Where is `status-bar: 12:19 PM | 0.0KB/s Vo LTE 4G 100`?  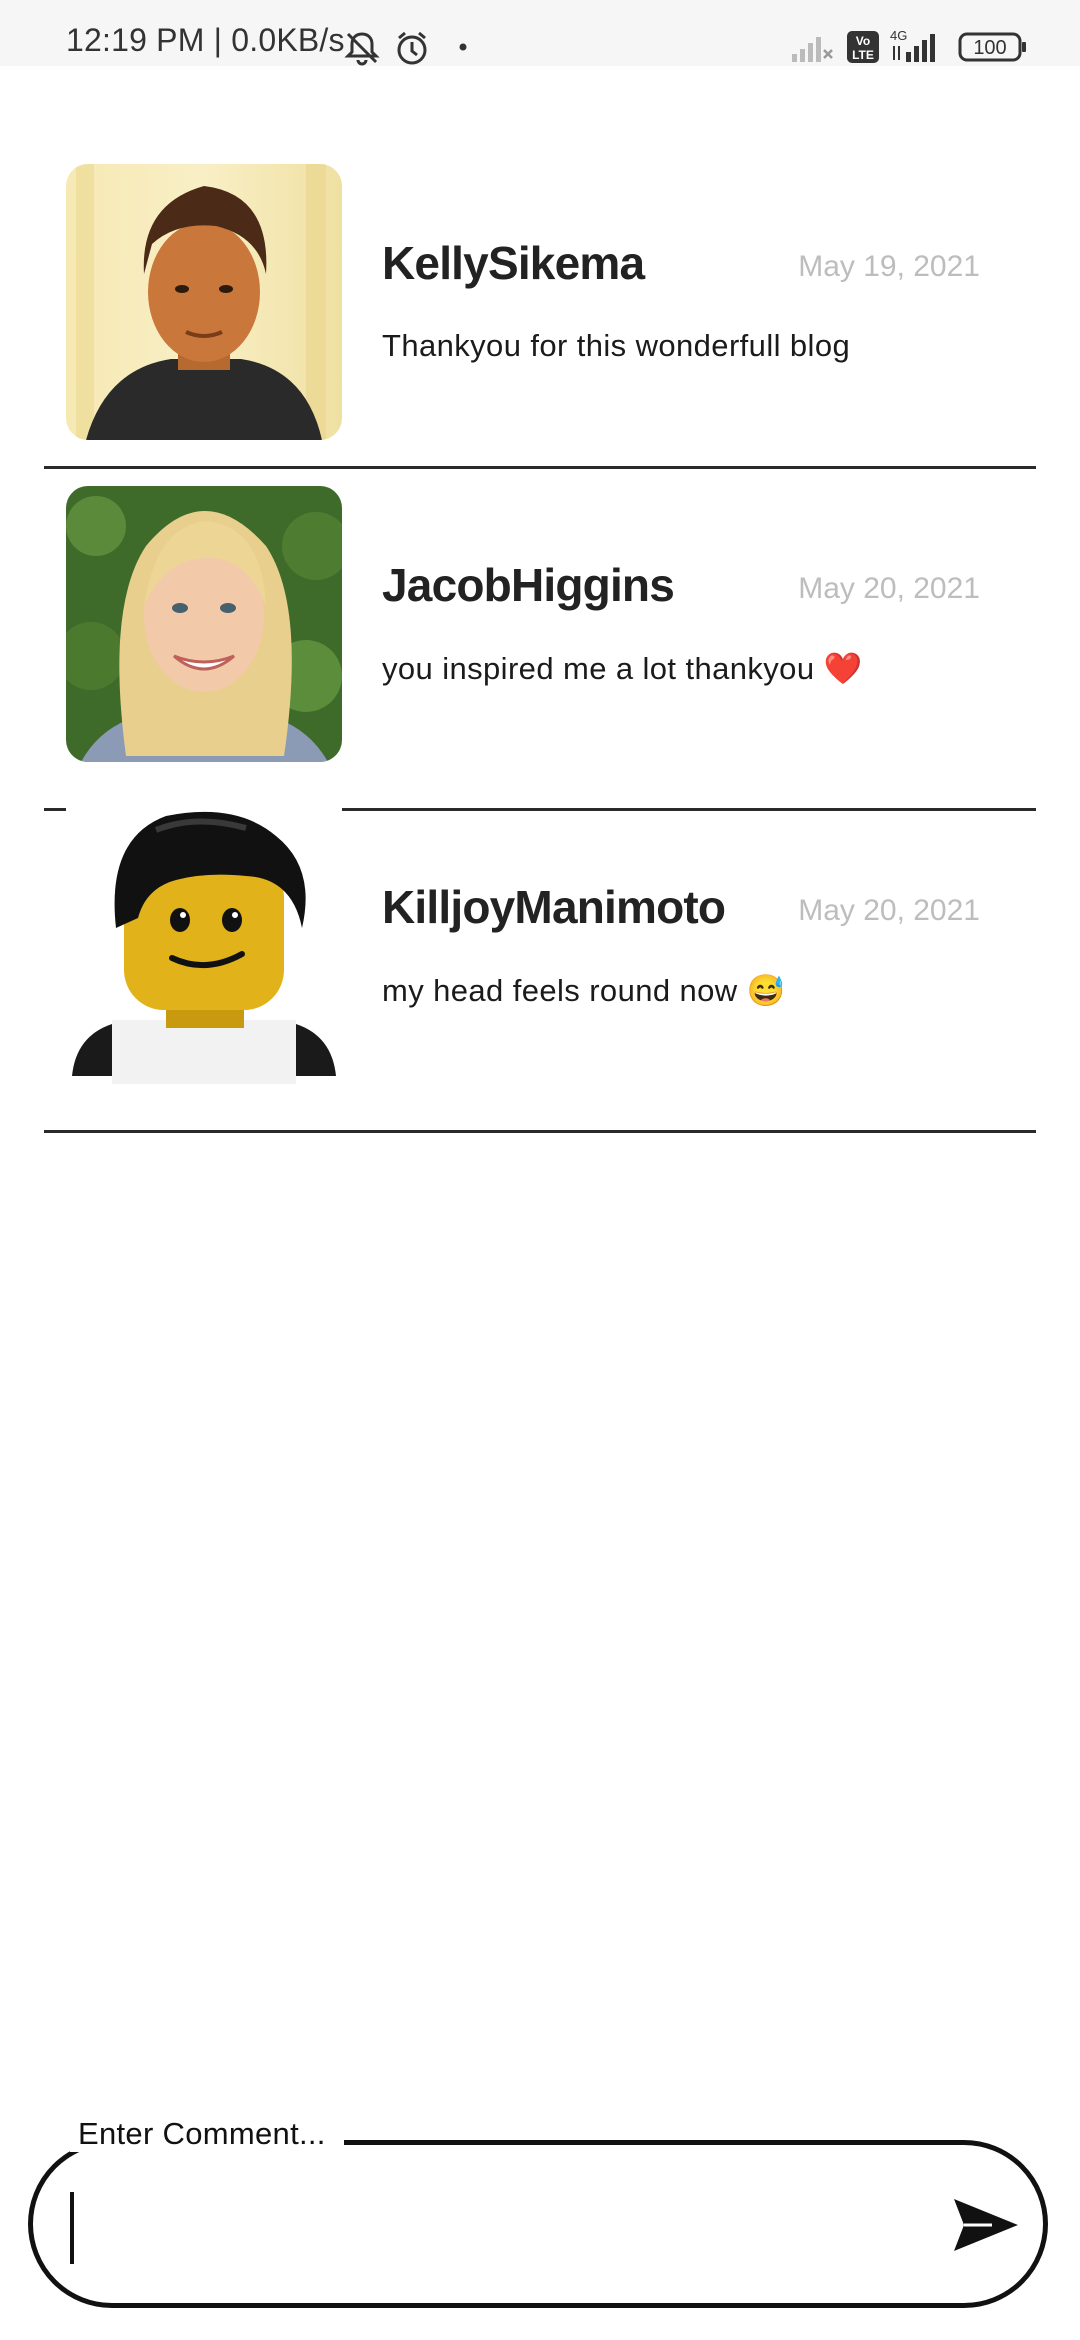 status-bar: 12:19 PM | 0.0KB/s Vo LTE 4G 100 is located at coordinates (540, 33).